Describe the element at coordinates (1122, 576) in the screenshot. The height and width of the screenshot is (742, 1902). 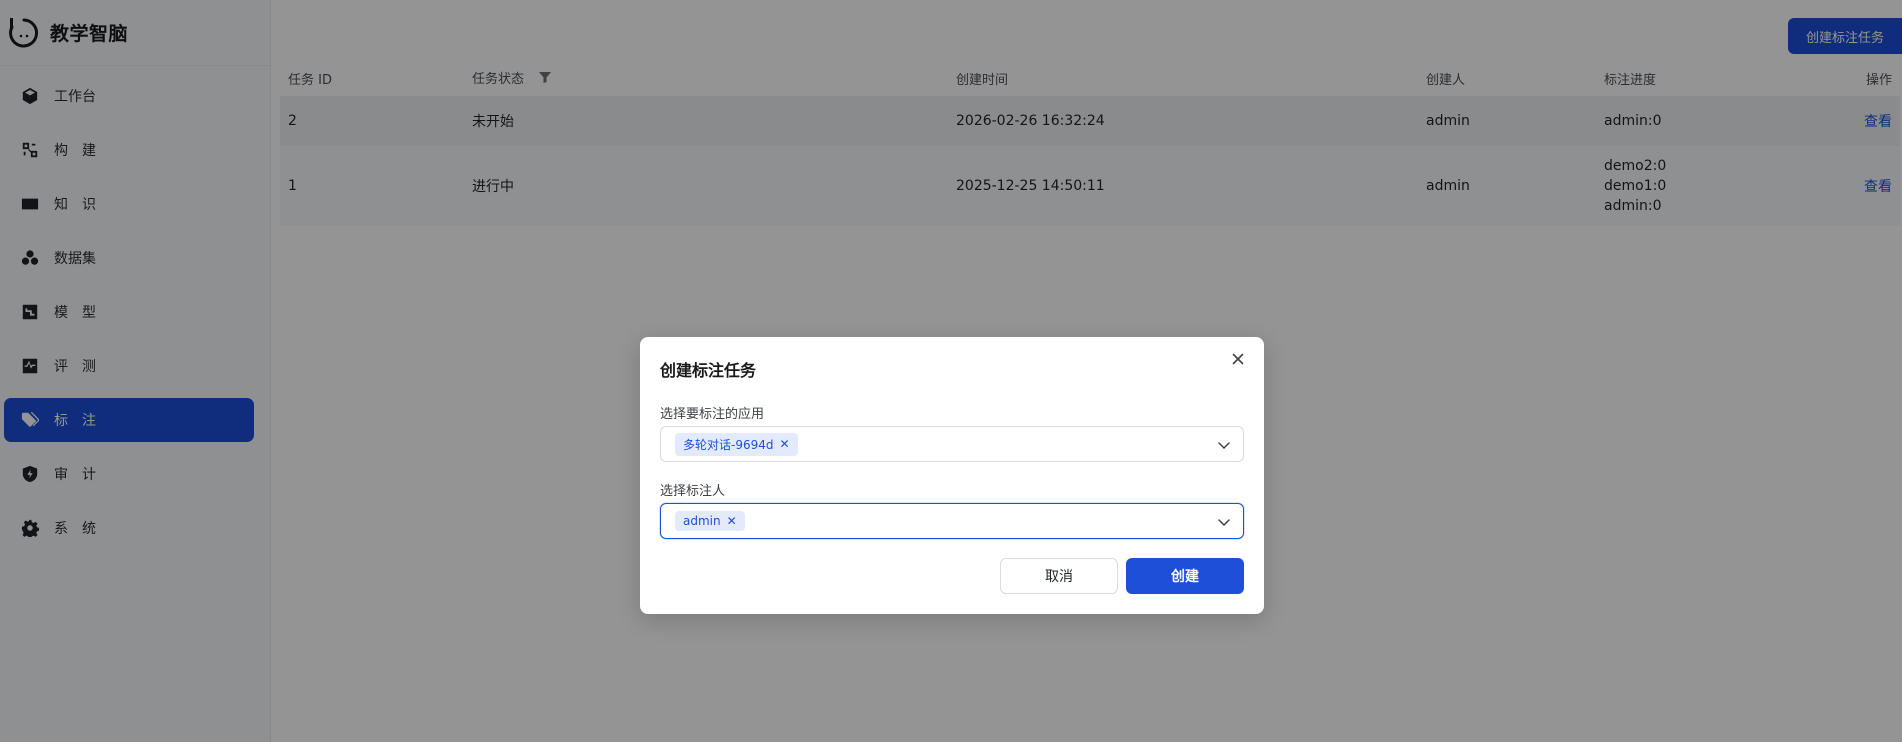
I see `dialog-footer: 取消 创建` at that location.